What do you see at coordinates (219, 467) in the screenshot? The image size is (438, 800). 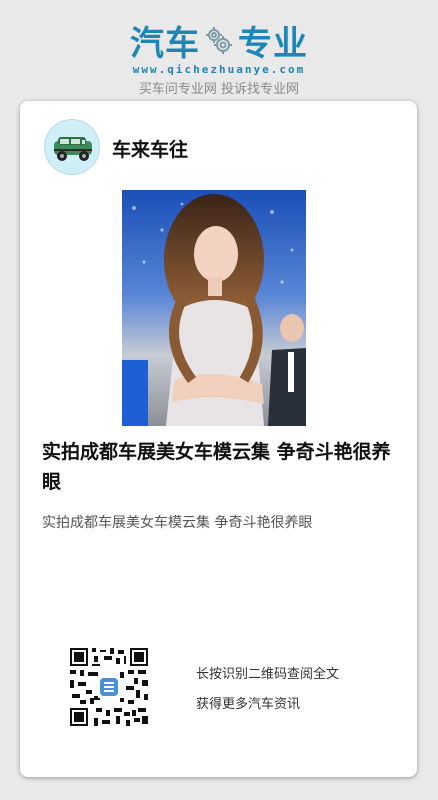 I see `article-title: 实拍成都车展美女车模云集 争奇斗艳很养眼` at bounding box center [219, 467].